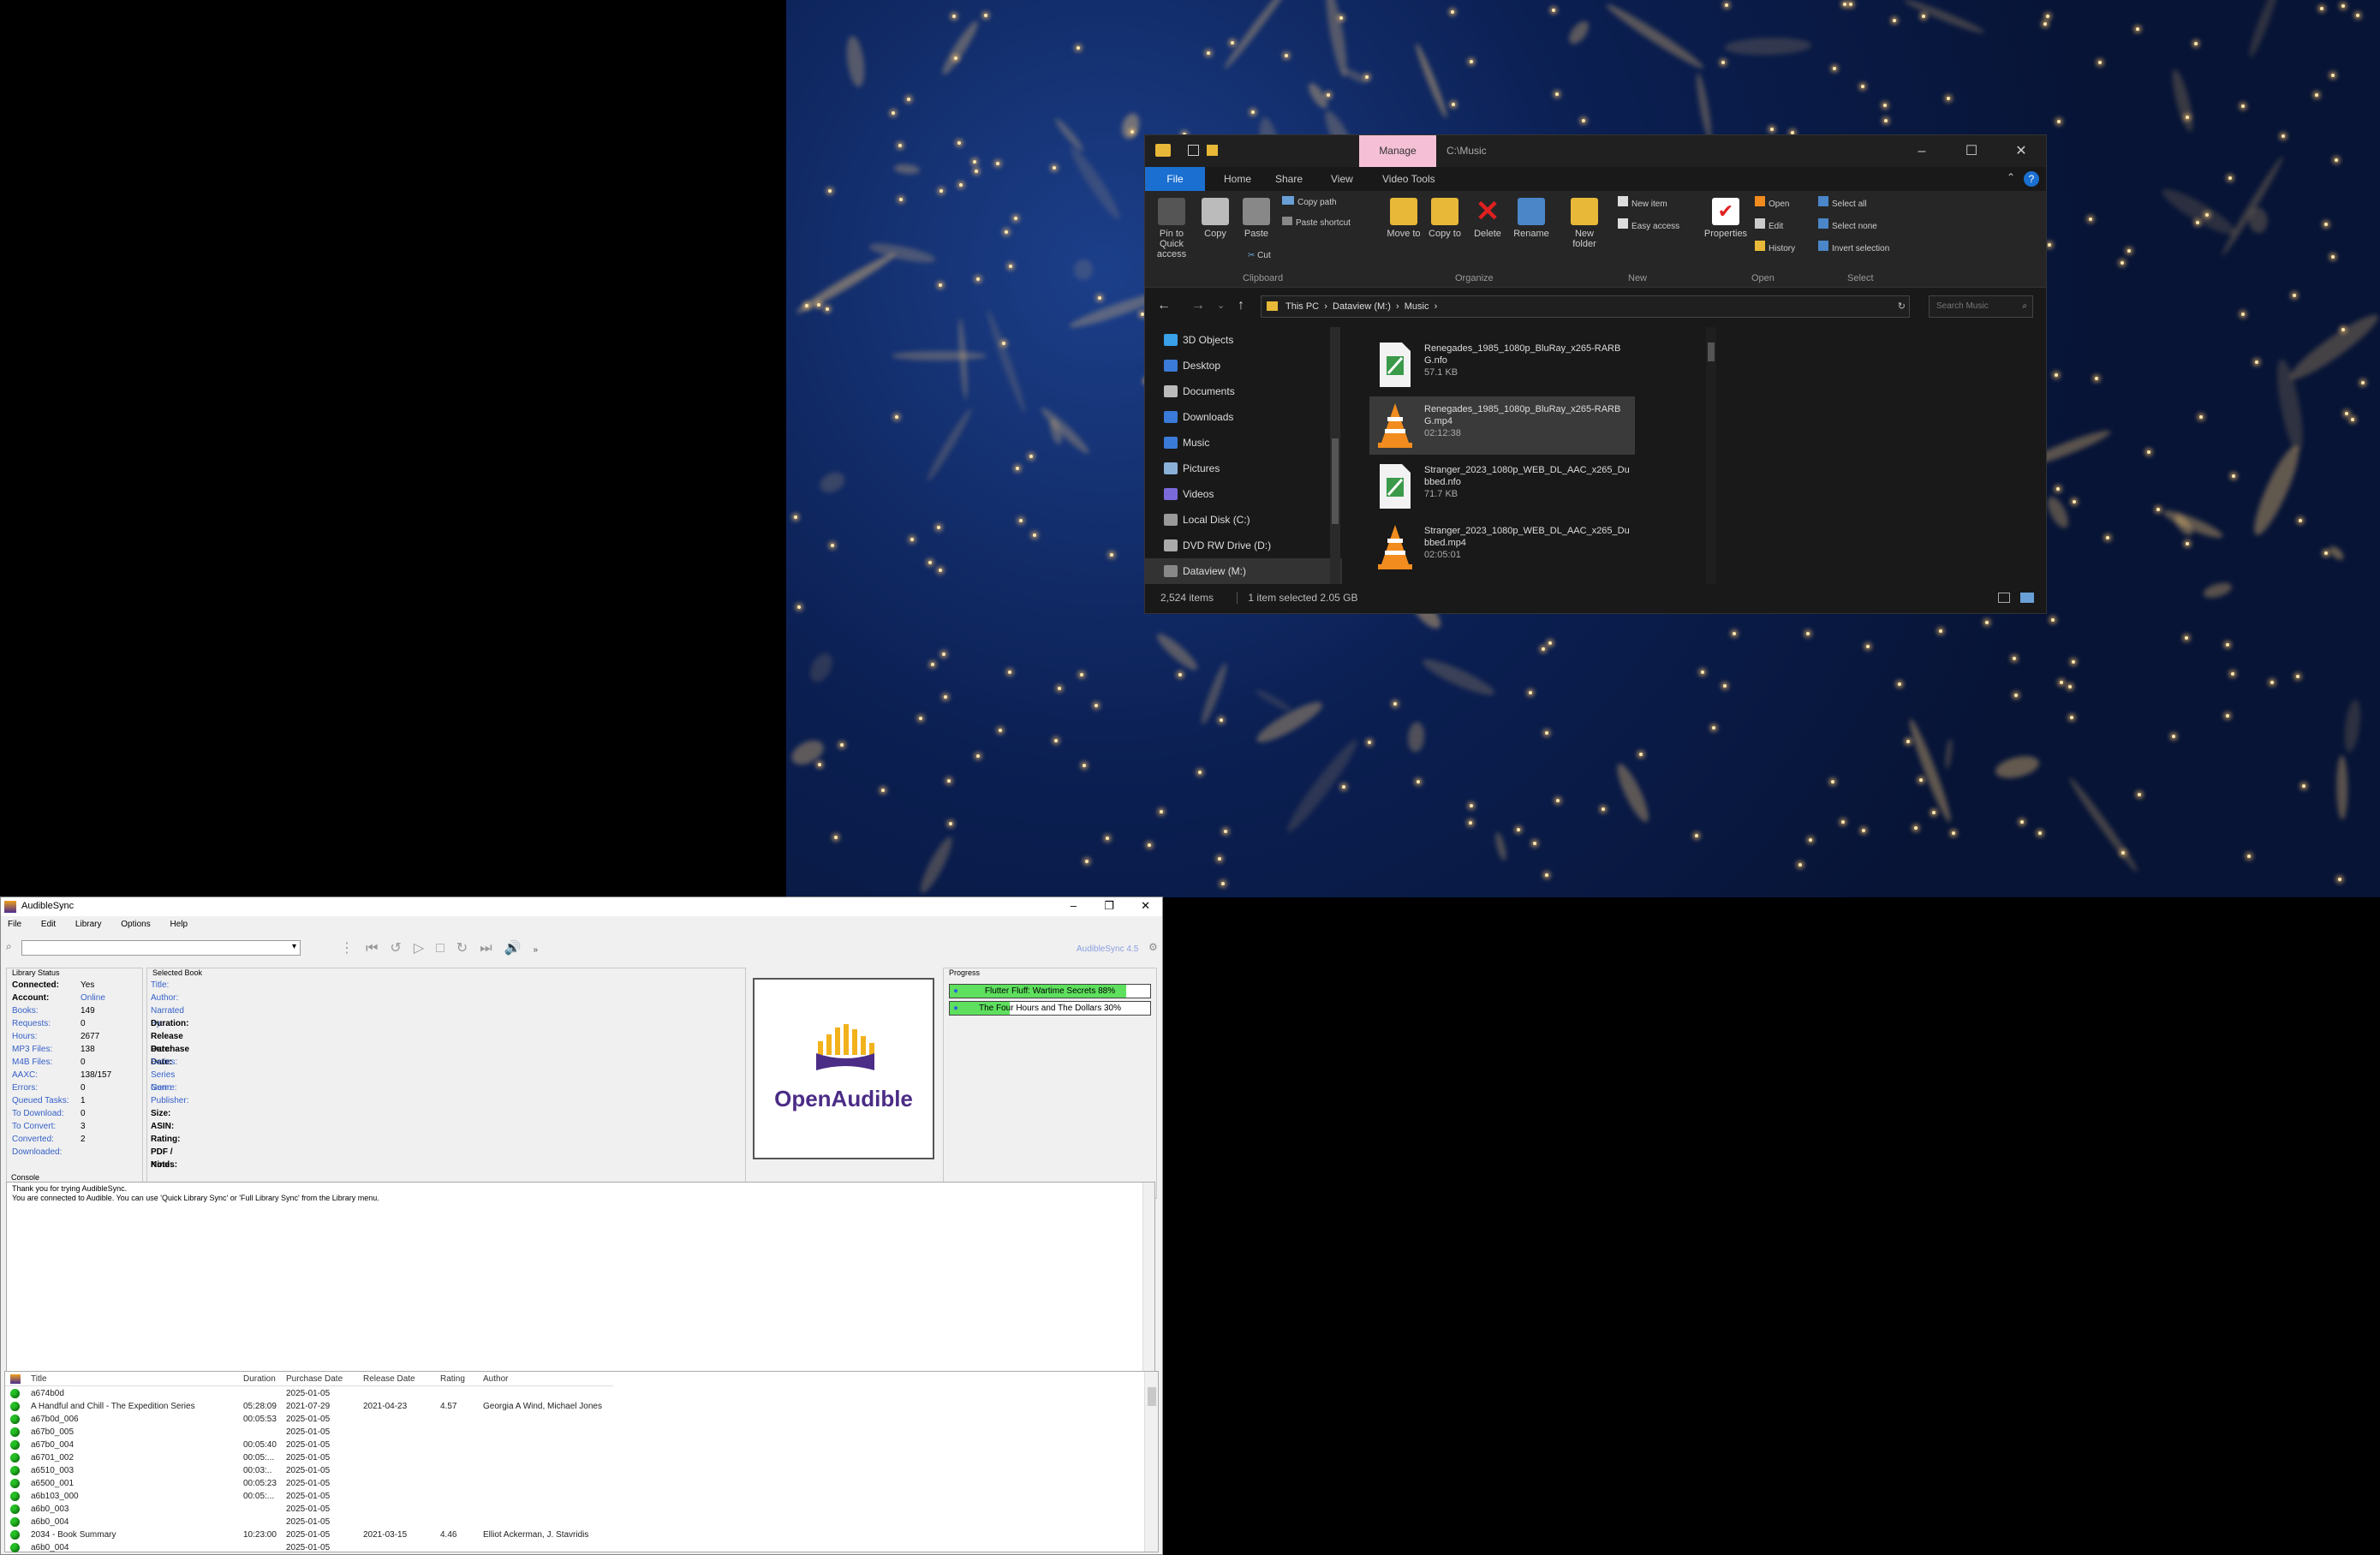 This screenshot has width=2380, height=1555. What do you see at coordinates (1342, 179) in the screenshot?
I see `tab-view: View` at bounding box center [1342, 179].